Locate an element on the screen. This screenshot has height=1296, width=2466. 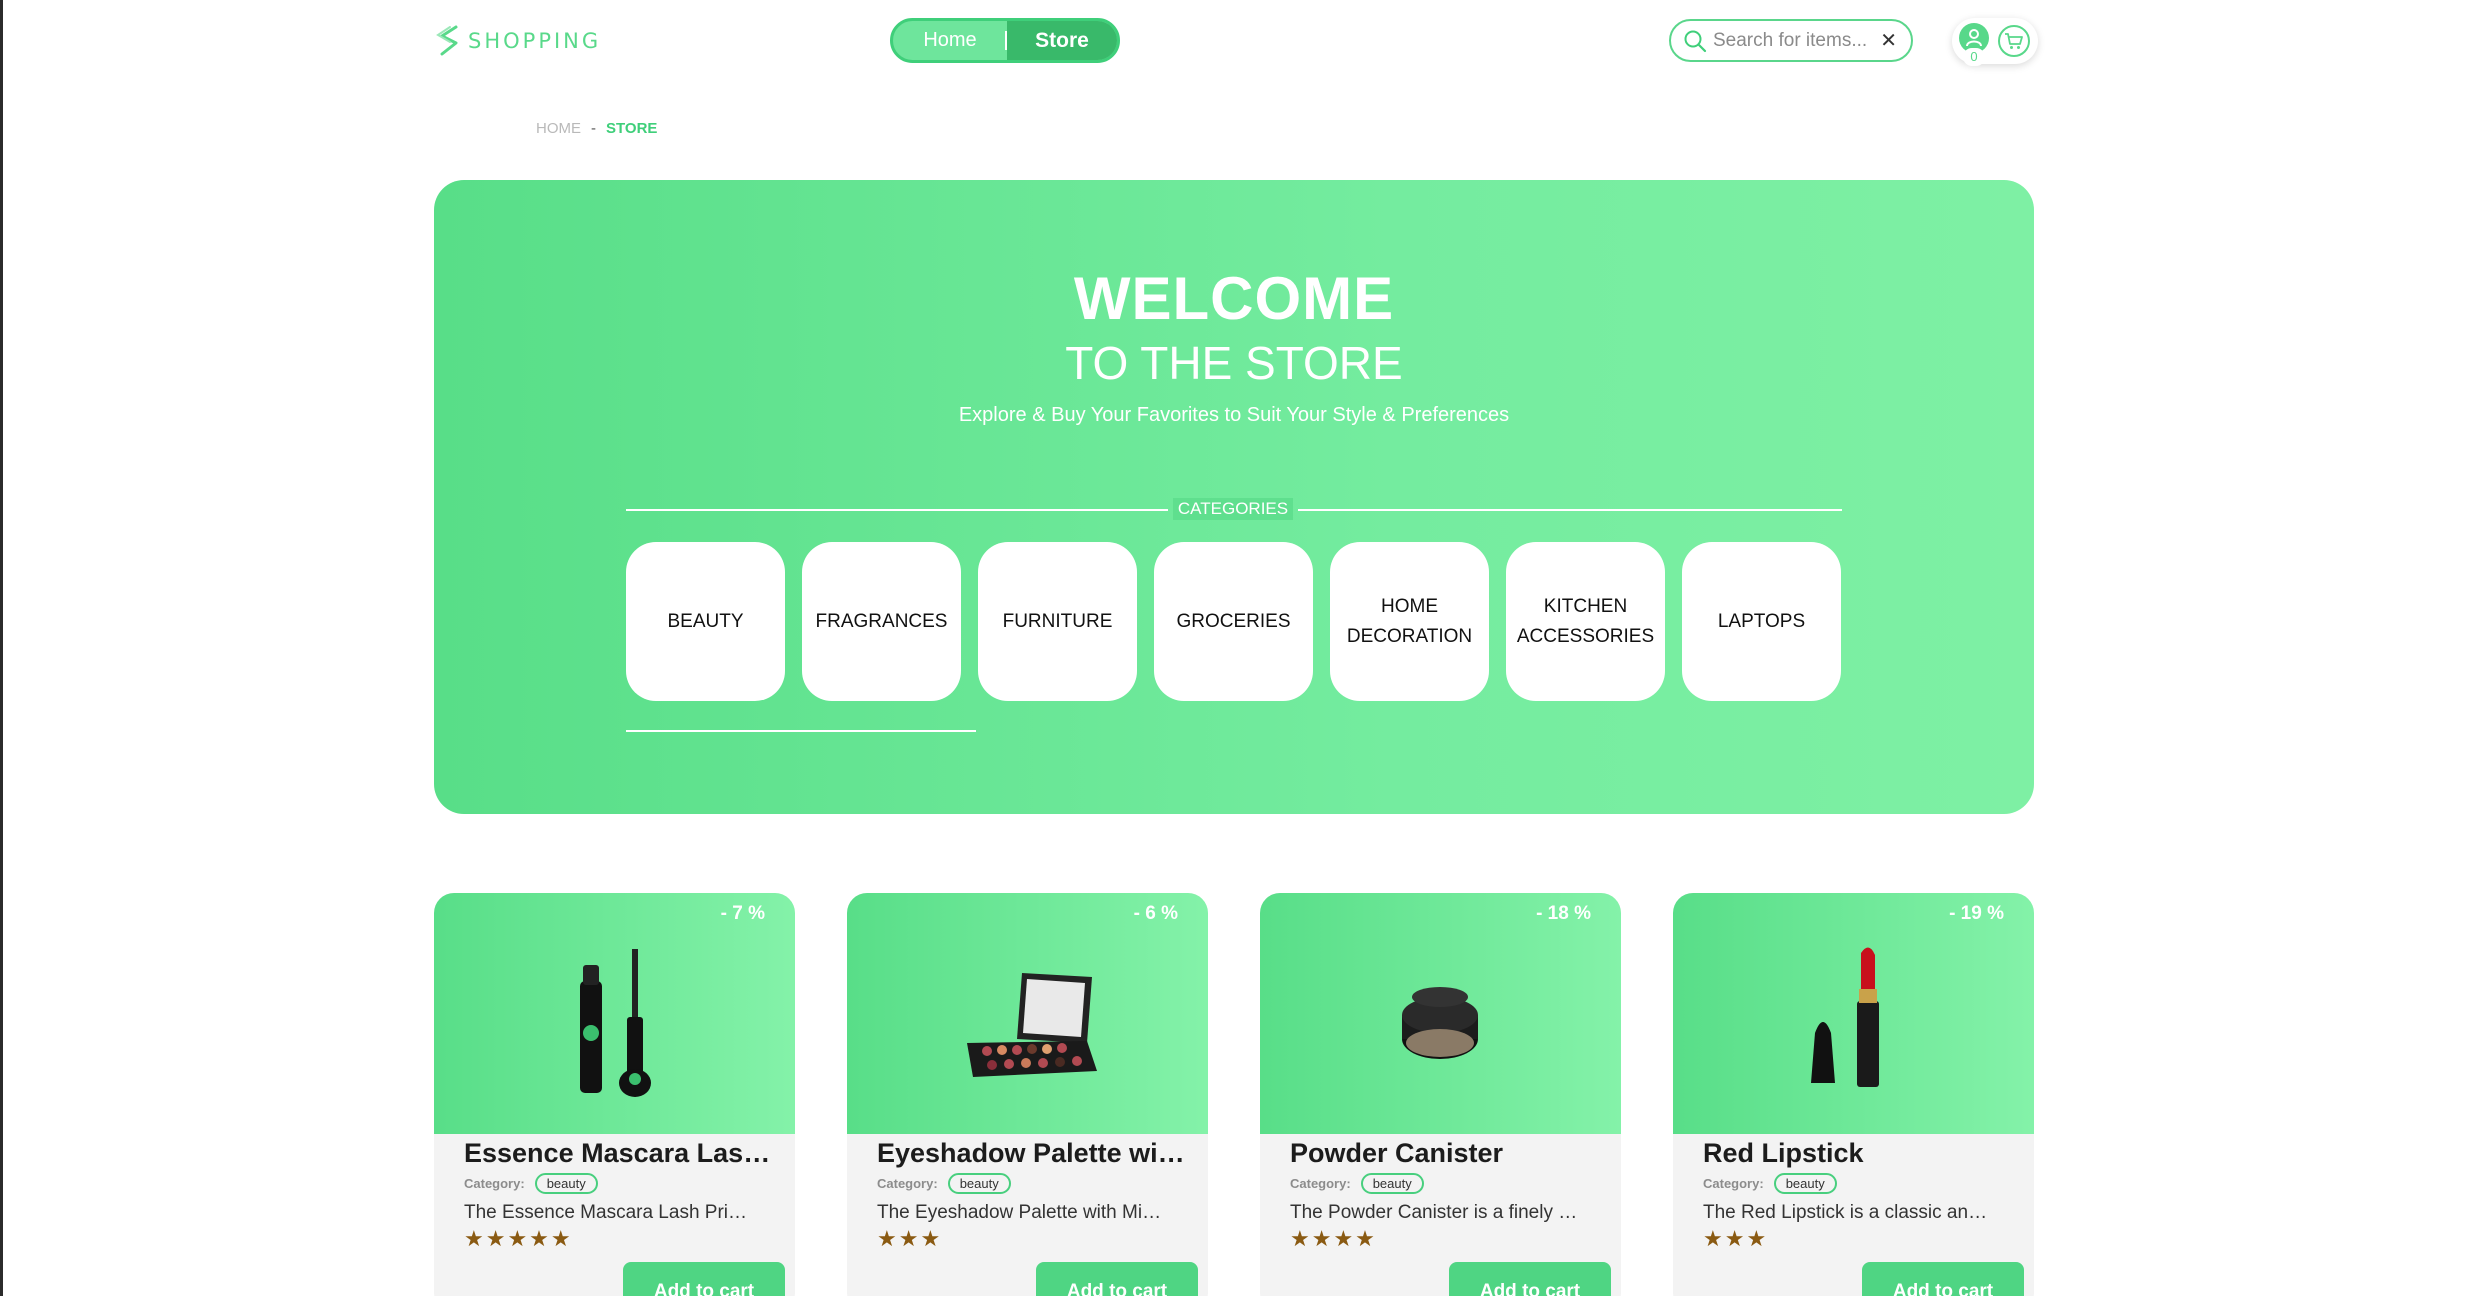
cart-button is located at coordinates (2014, 41).